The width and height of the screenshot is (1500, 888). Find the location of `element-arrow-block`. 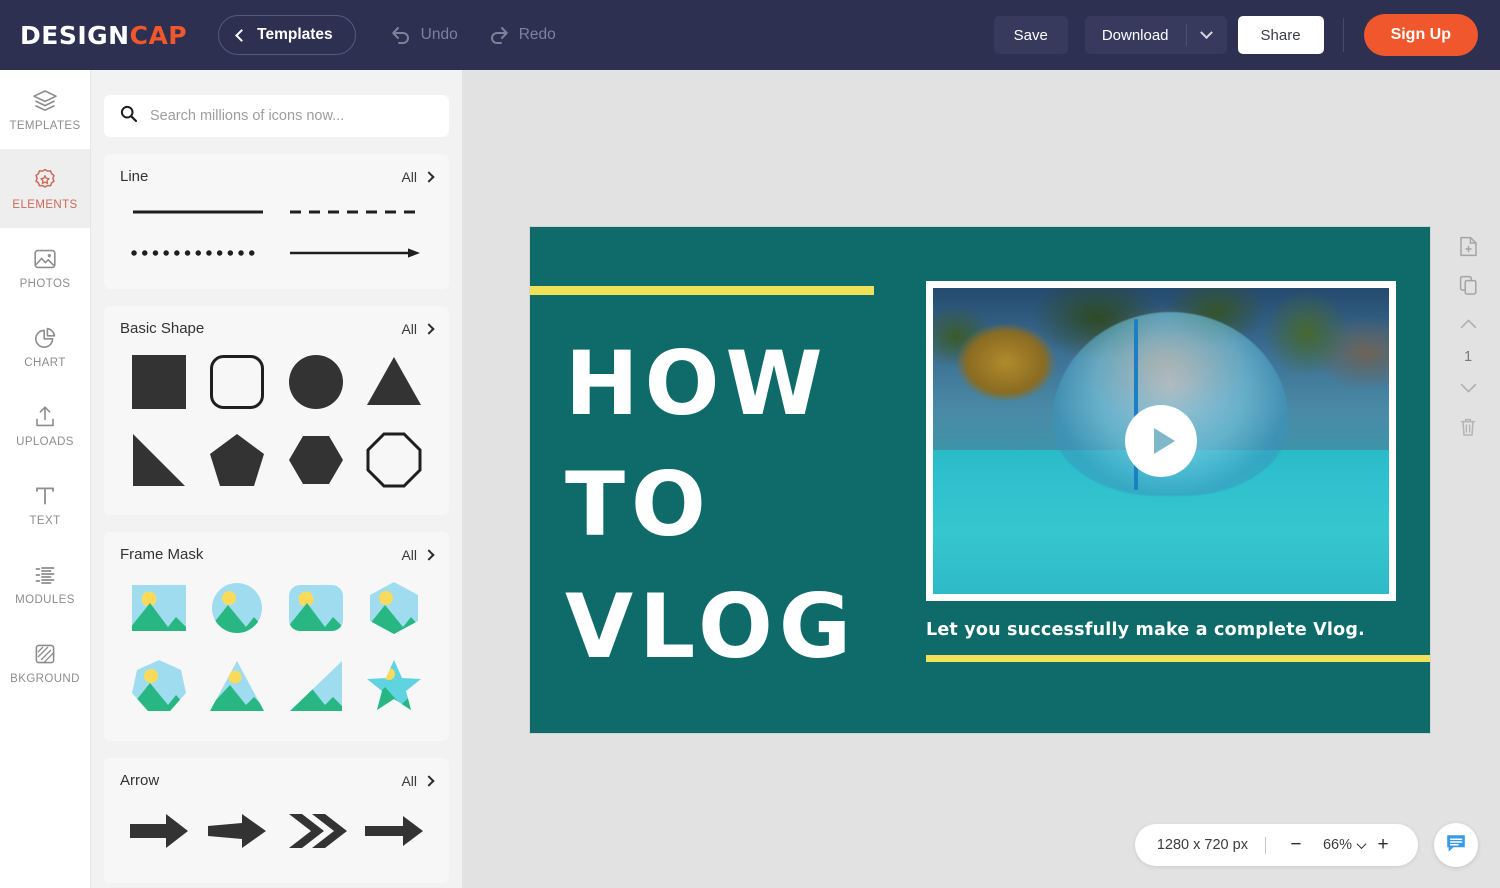

element-arrow-block is located at coordinates (159, 831).